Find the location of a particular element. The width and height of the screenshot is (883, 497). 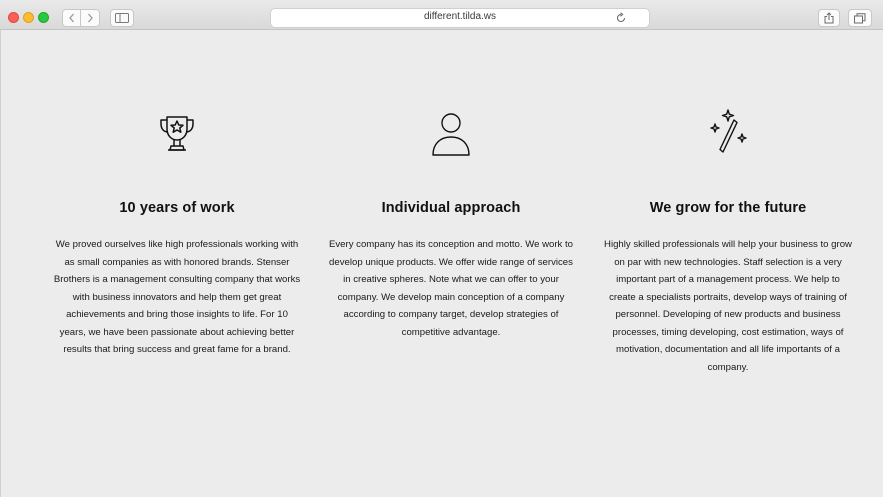

url-text: different.tilda.ws is located at coordinates (460, 16).